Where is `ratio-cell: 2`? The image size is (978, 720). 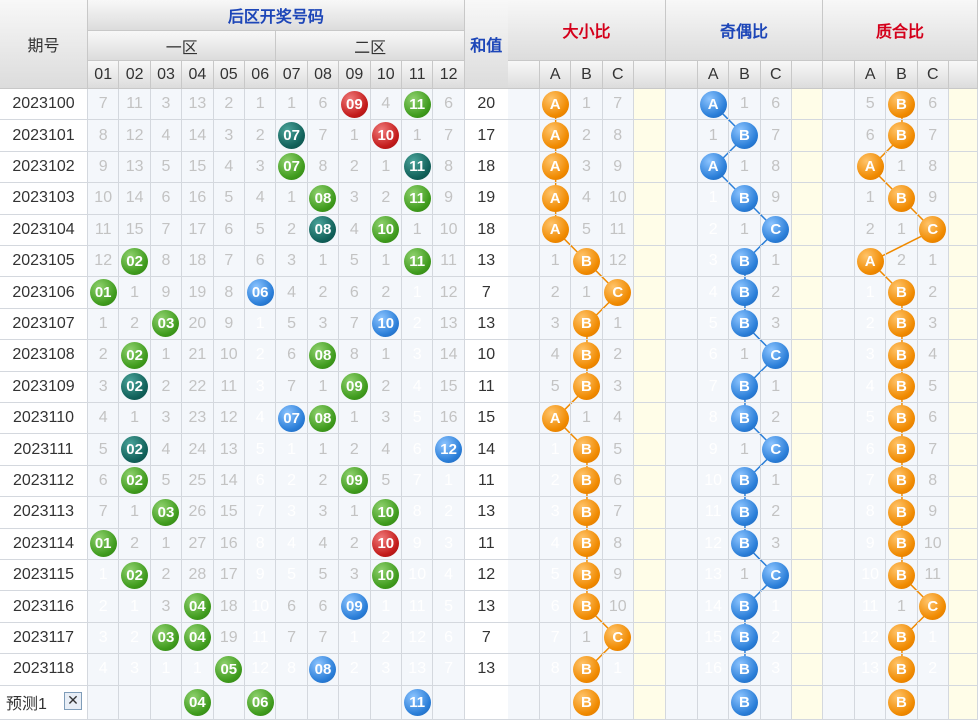
ratio-cell: 2 is located at coordinates (776, 513).